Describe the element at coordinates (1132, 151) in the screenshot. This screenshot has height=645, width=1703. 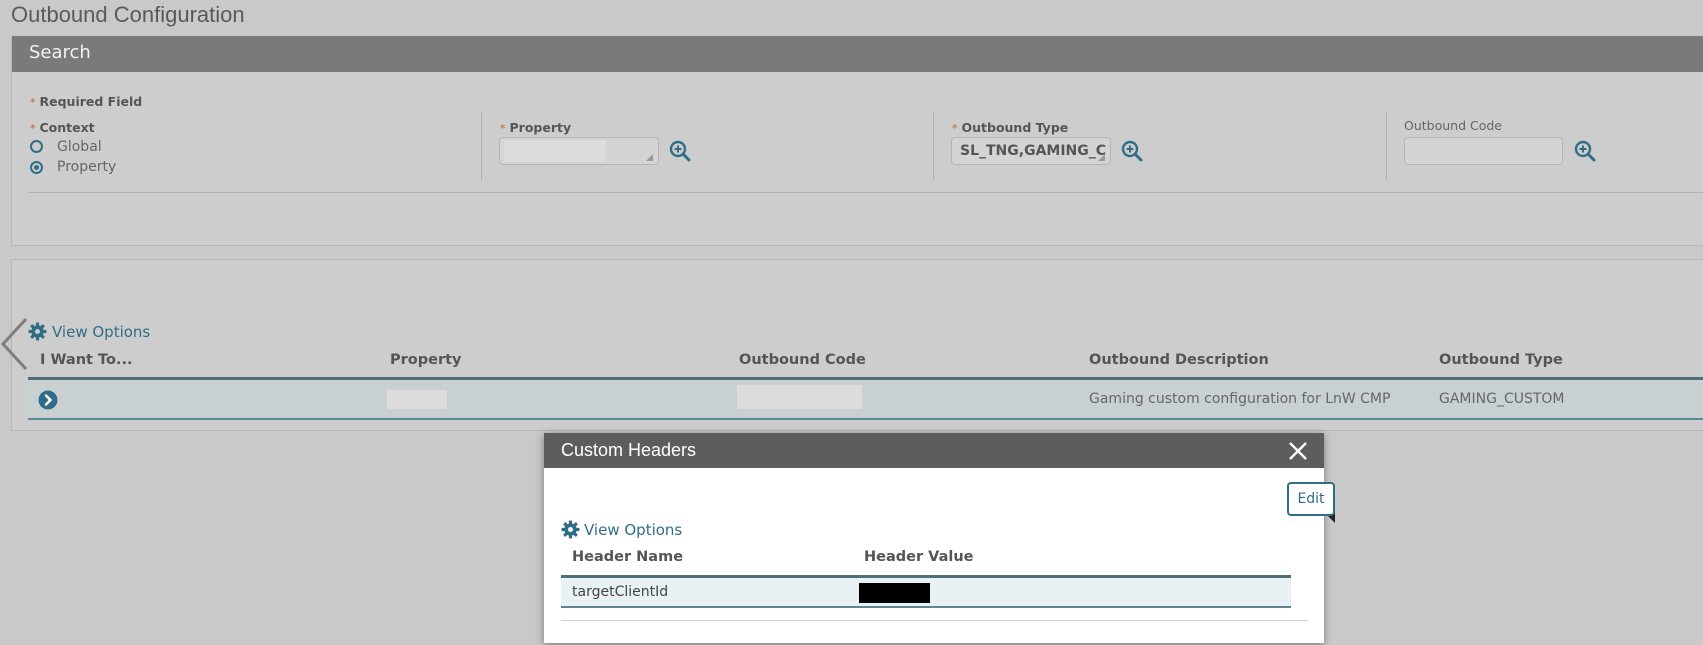
I see `outbound-type-lookup-icon` at that location.